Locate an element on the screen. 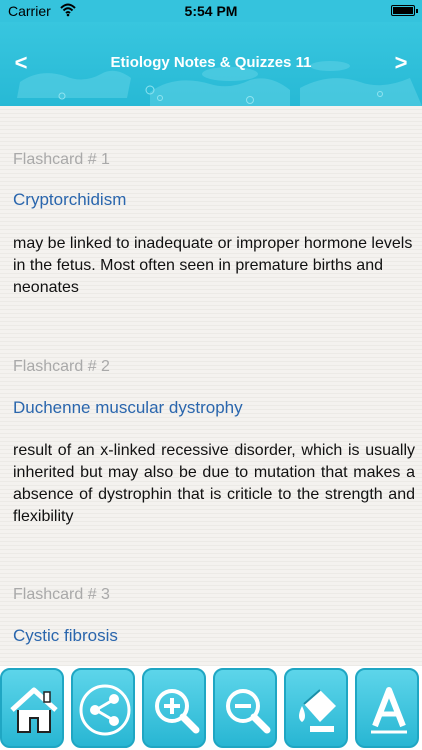 The height and width of the screenshot is (750, 422). share-button is located at coordinates (103, 708).